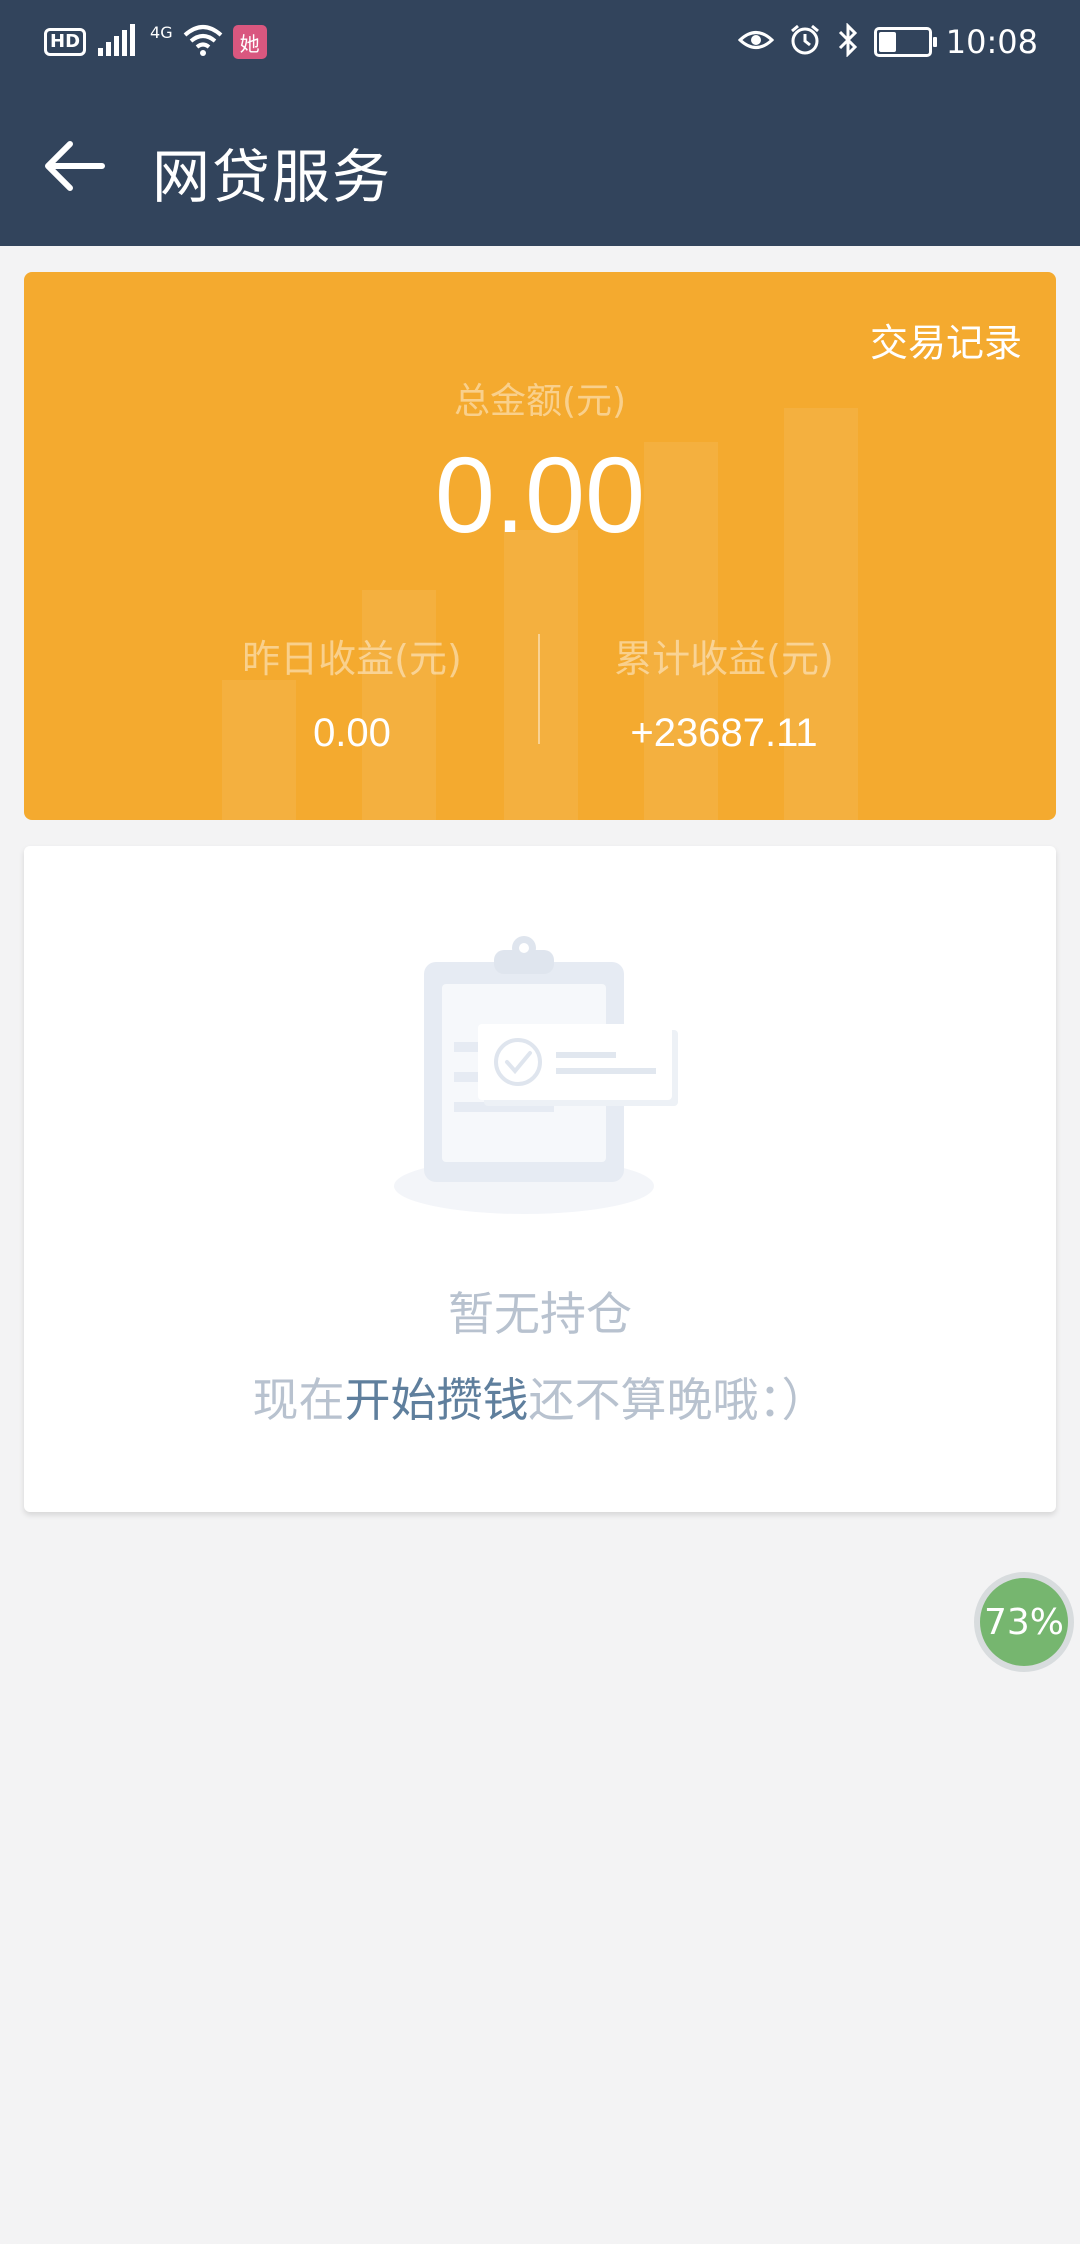 The image size is (1080, 2244). I want to click on hd-icon: HD, so click(65, 42).